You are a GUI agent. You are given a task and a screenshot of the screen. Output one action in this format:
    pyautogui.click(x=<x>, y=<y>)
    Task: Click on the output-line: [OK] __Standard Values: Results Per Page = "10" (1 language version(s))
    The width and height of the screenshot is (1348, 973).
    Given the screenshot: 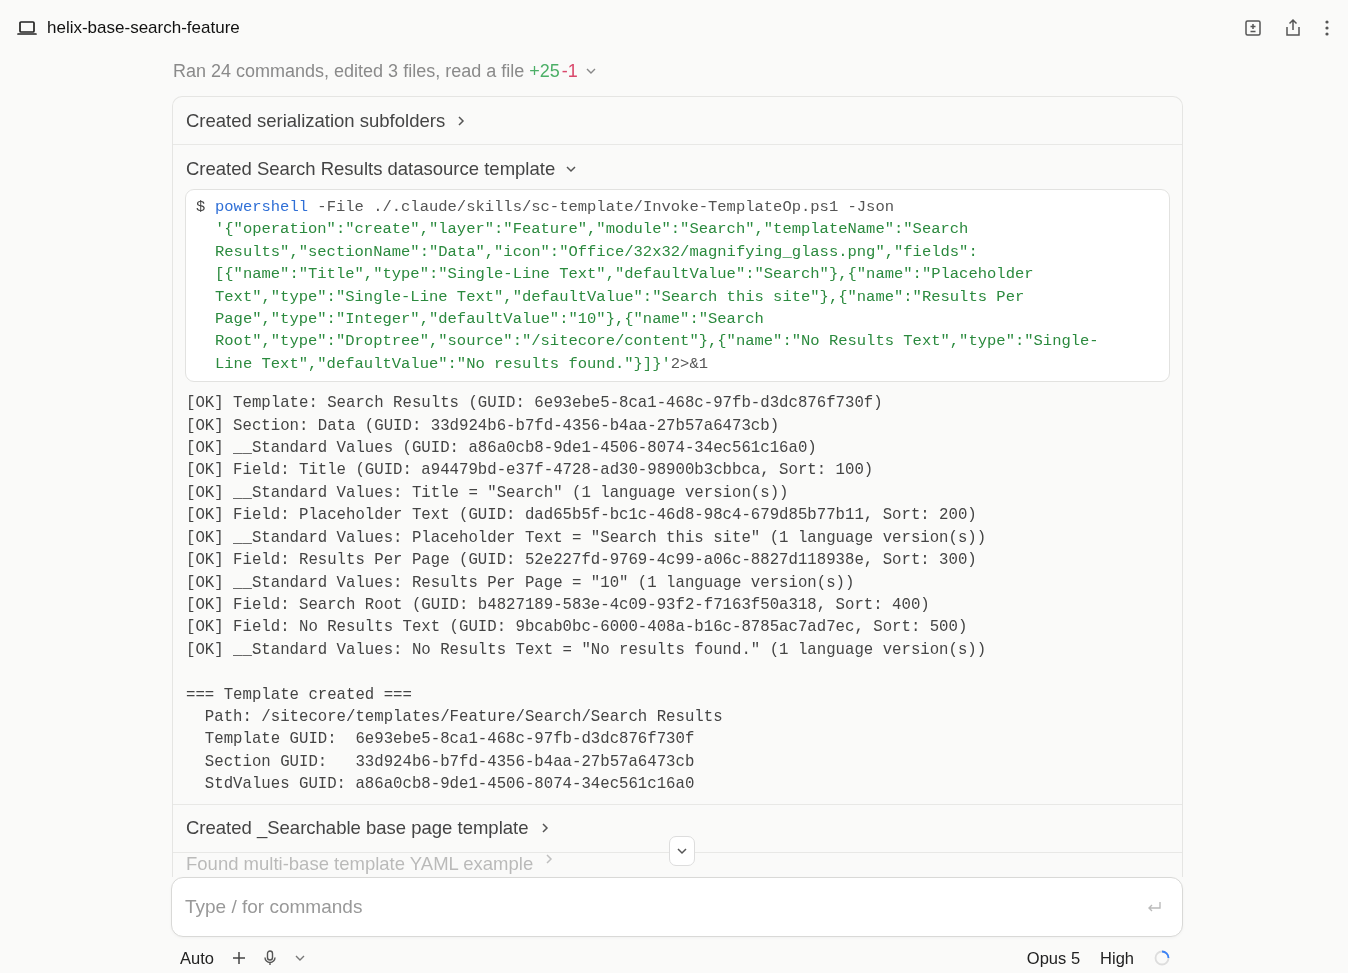 What is the action you would take?
    pyautogui.click(x=521, y=583)
    